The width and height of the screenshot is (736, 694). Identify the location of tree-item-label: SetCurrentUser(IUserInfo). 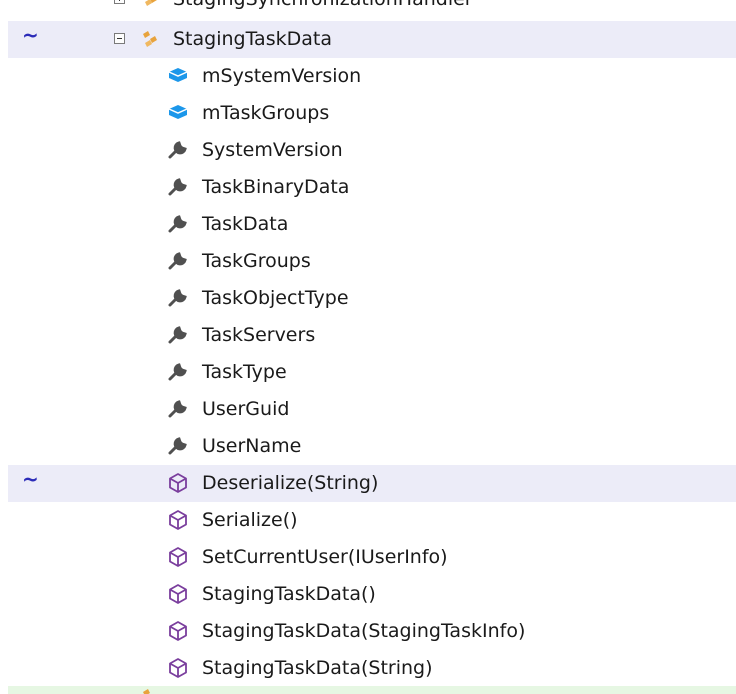
(325, 557).